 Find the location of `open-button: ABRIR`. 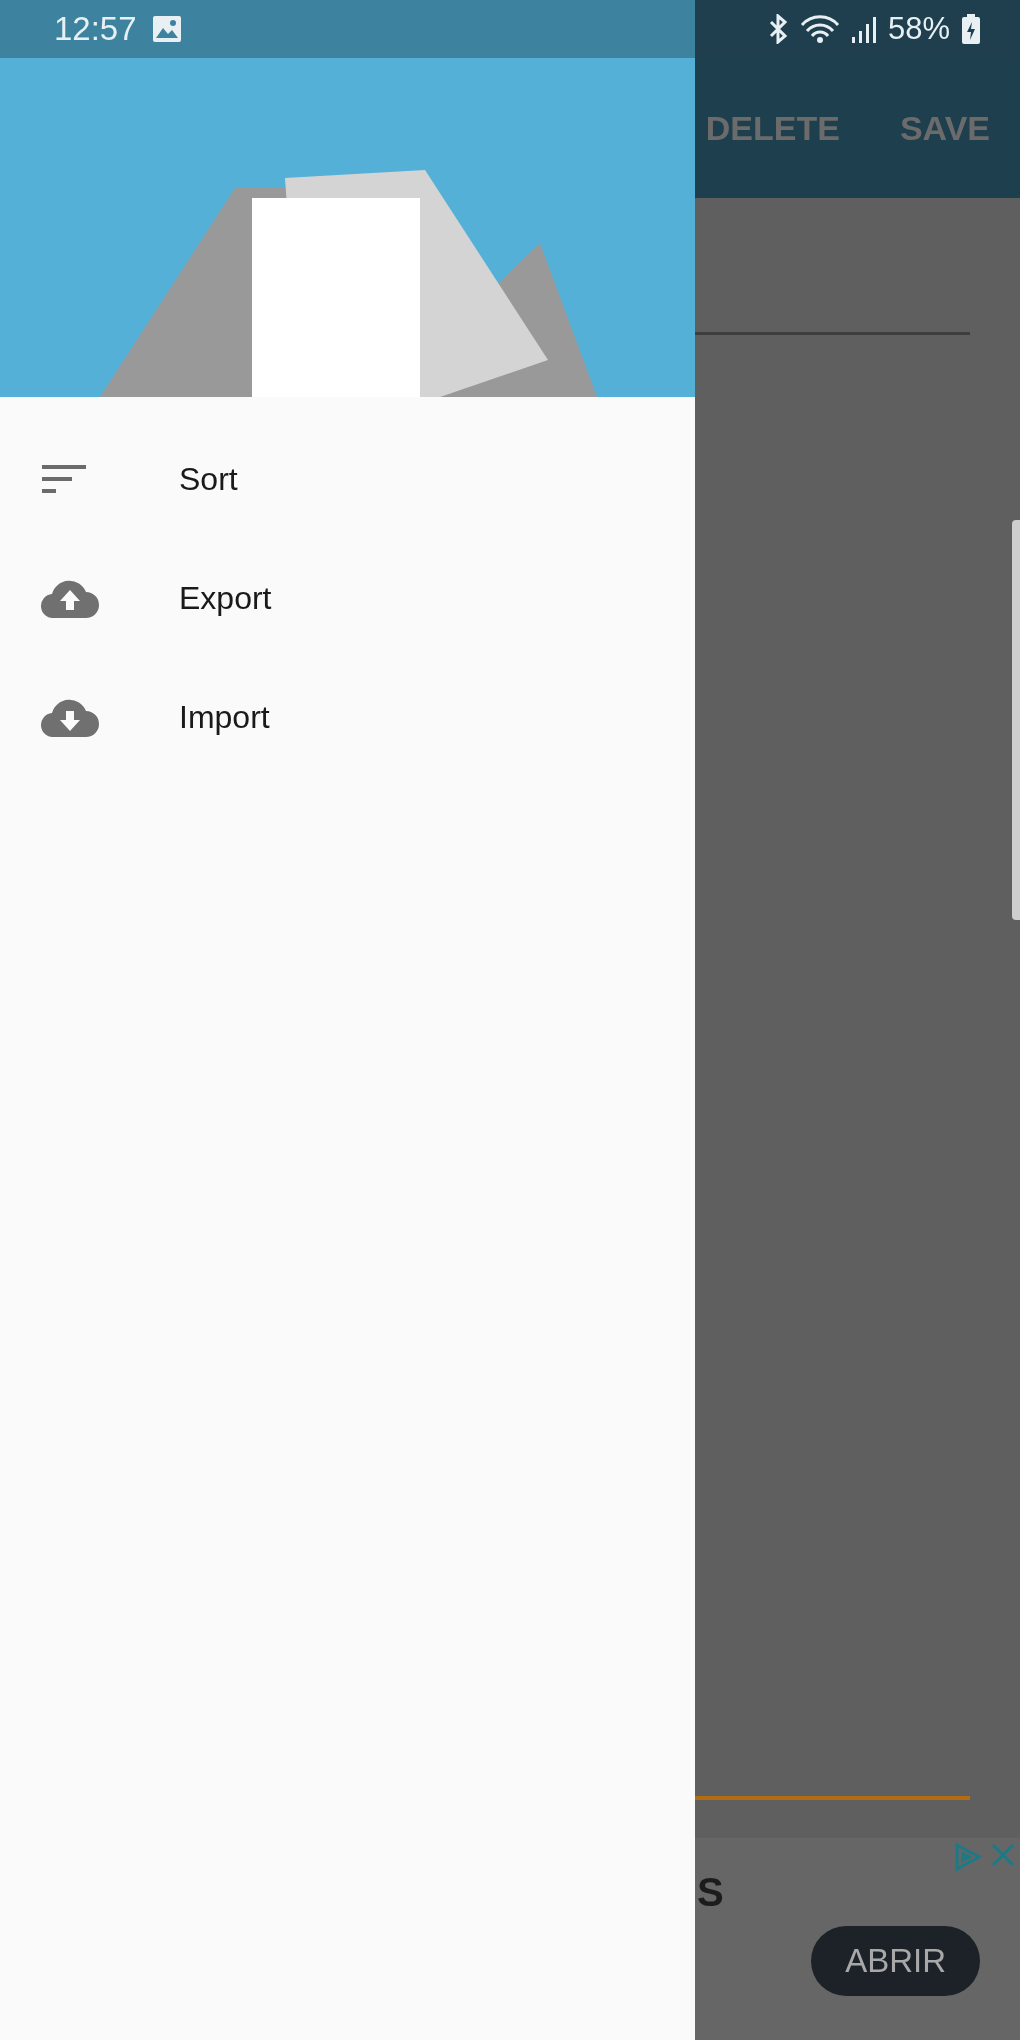

open-button: ABRIR is located at coordinates (895, 1961).